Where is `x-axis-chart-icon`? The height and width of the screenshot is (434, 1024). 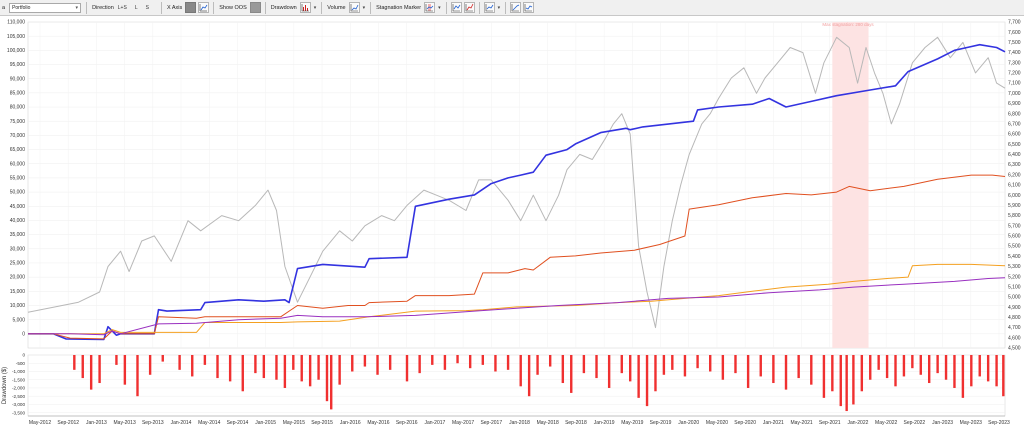
x-axis-chart-icon is located at coordinates (204, 7).